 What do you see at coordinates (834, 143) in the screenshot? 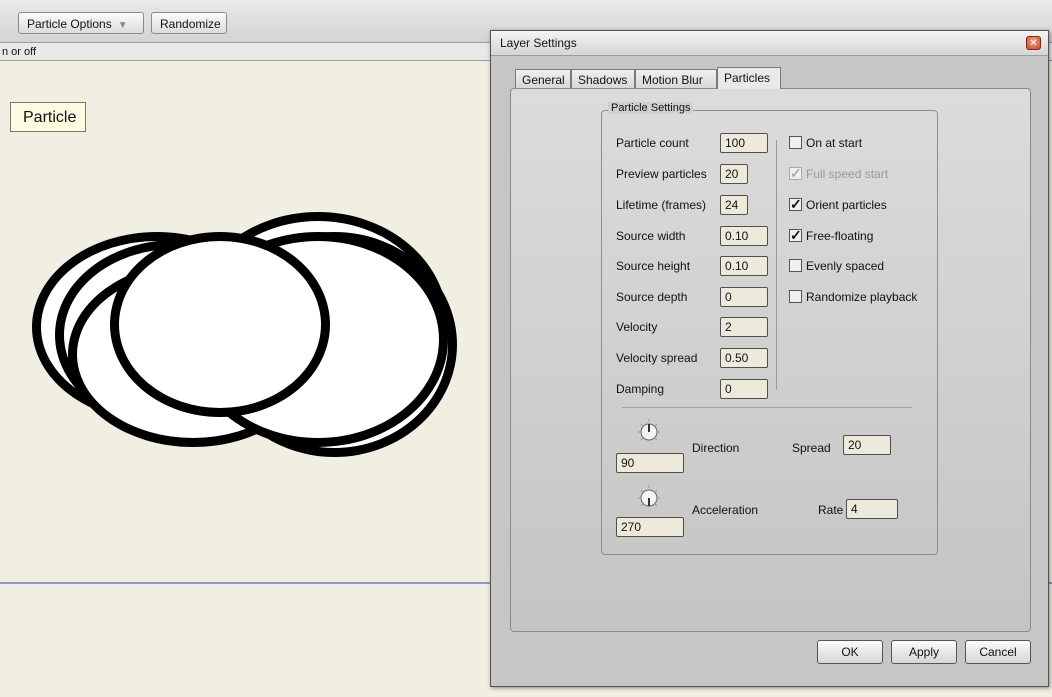
I see `on-at-start-label: On at start` at bounding box center [834, 143].